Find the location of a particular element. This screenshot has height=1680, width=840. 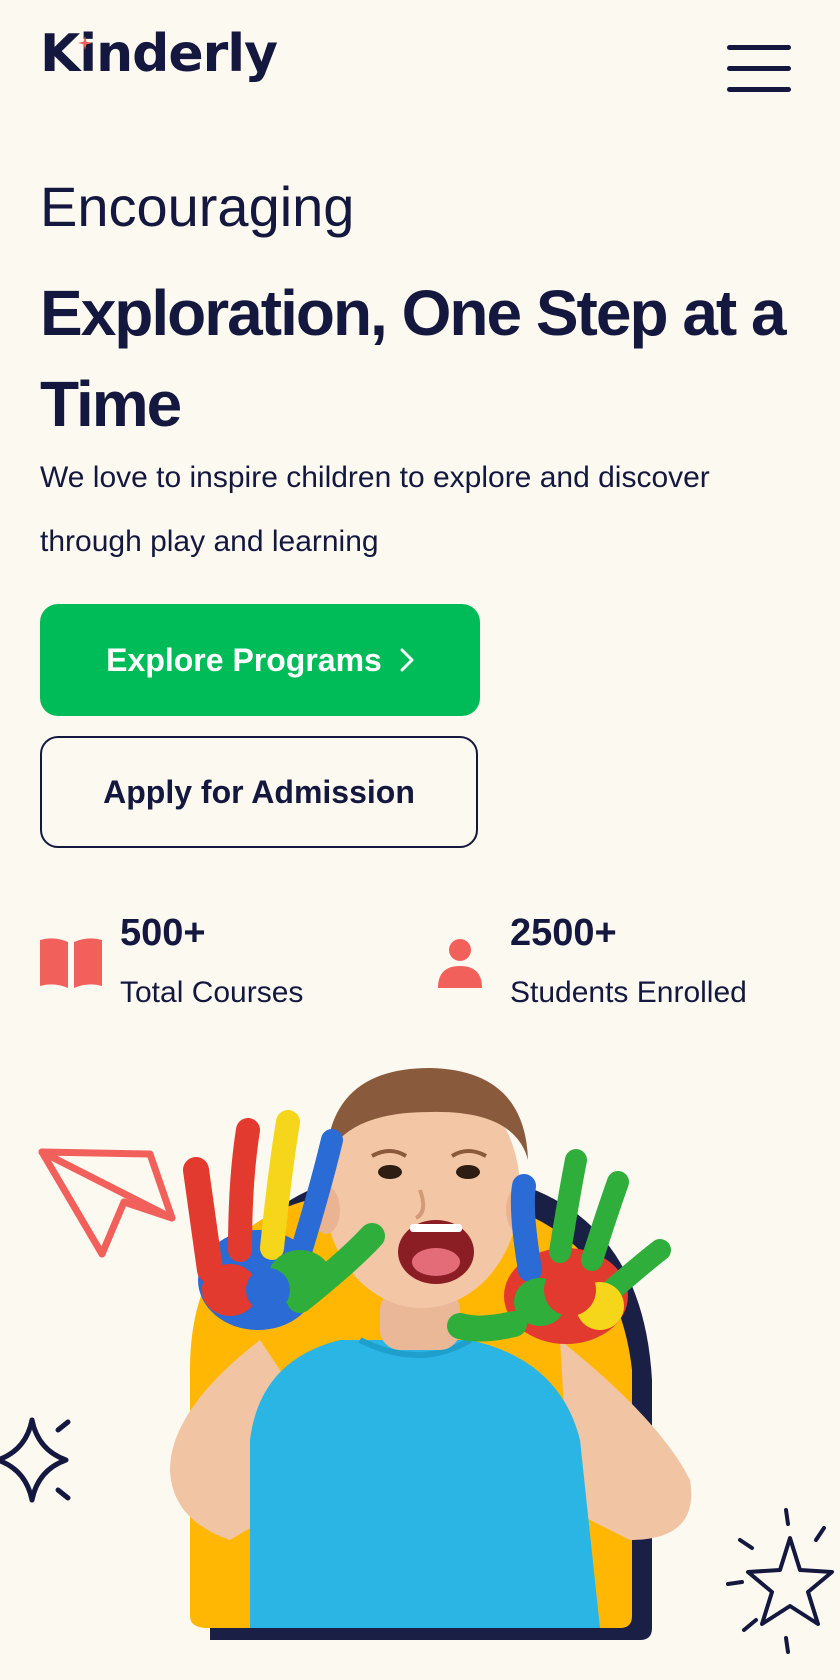

stat-label: Students Enrolled is located at coordinates (628, 992).